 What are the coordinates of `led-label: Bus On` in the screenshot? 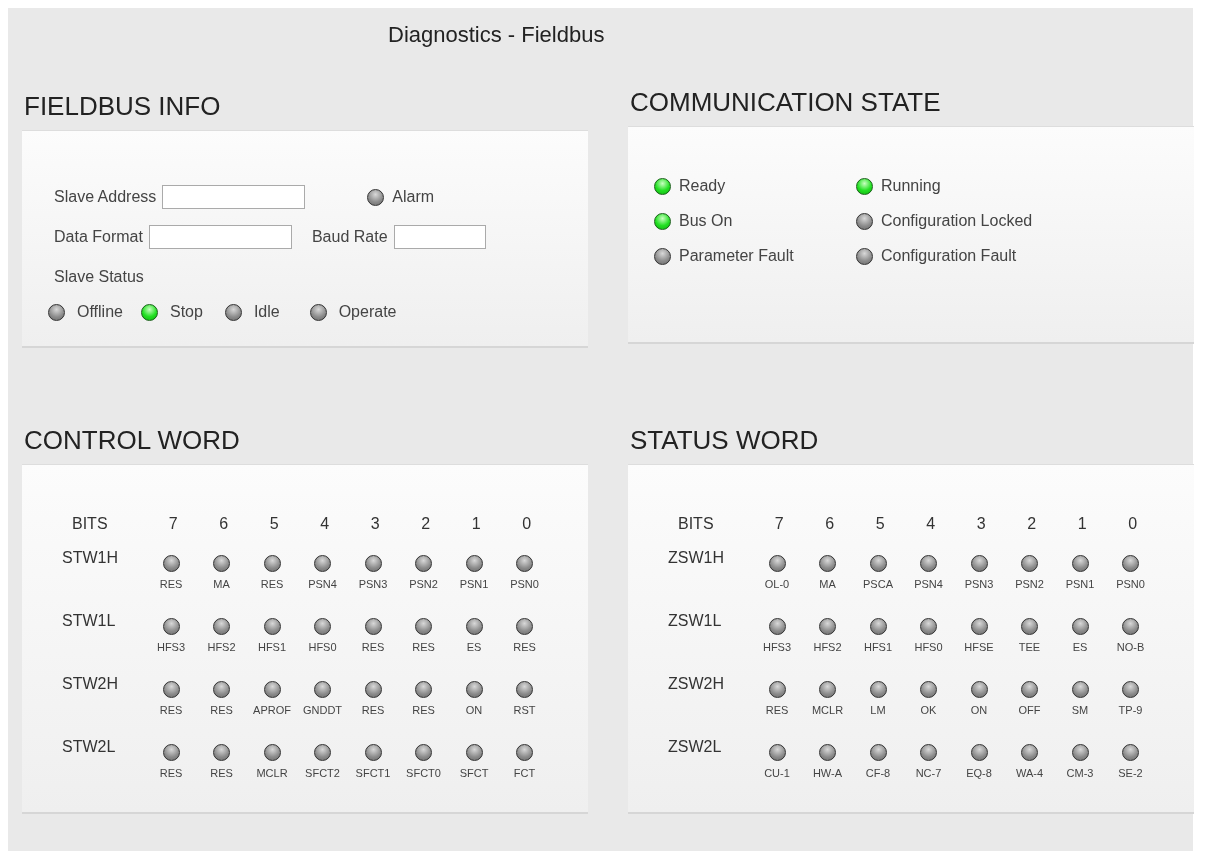 It's located at (706, 221).